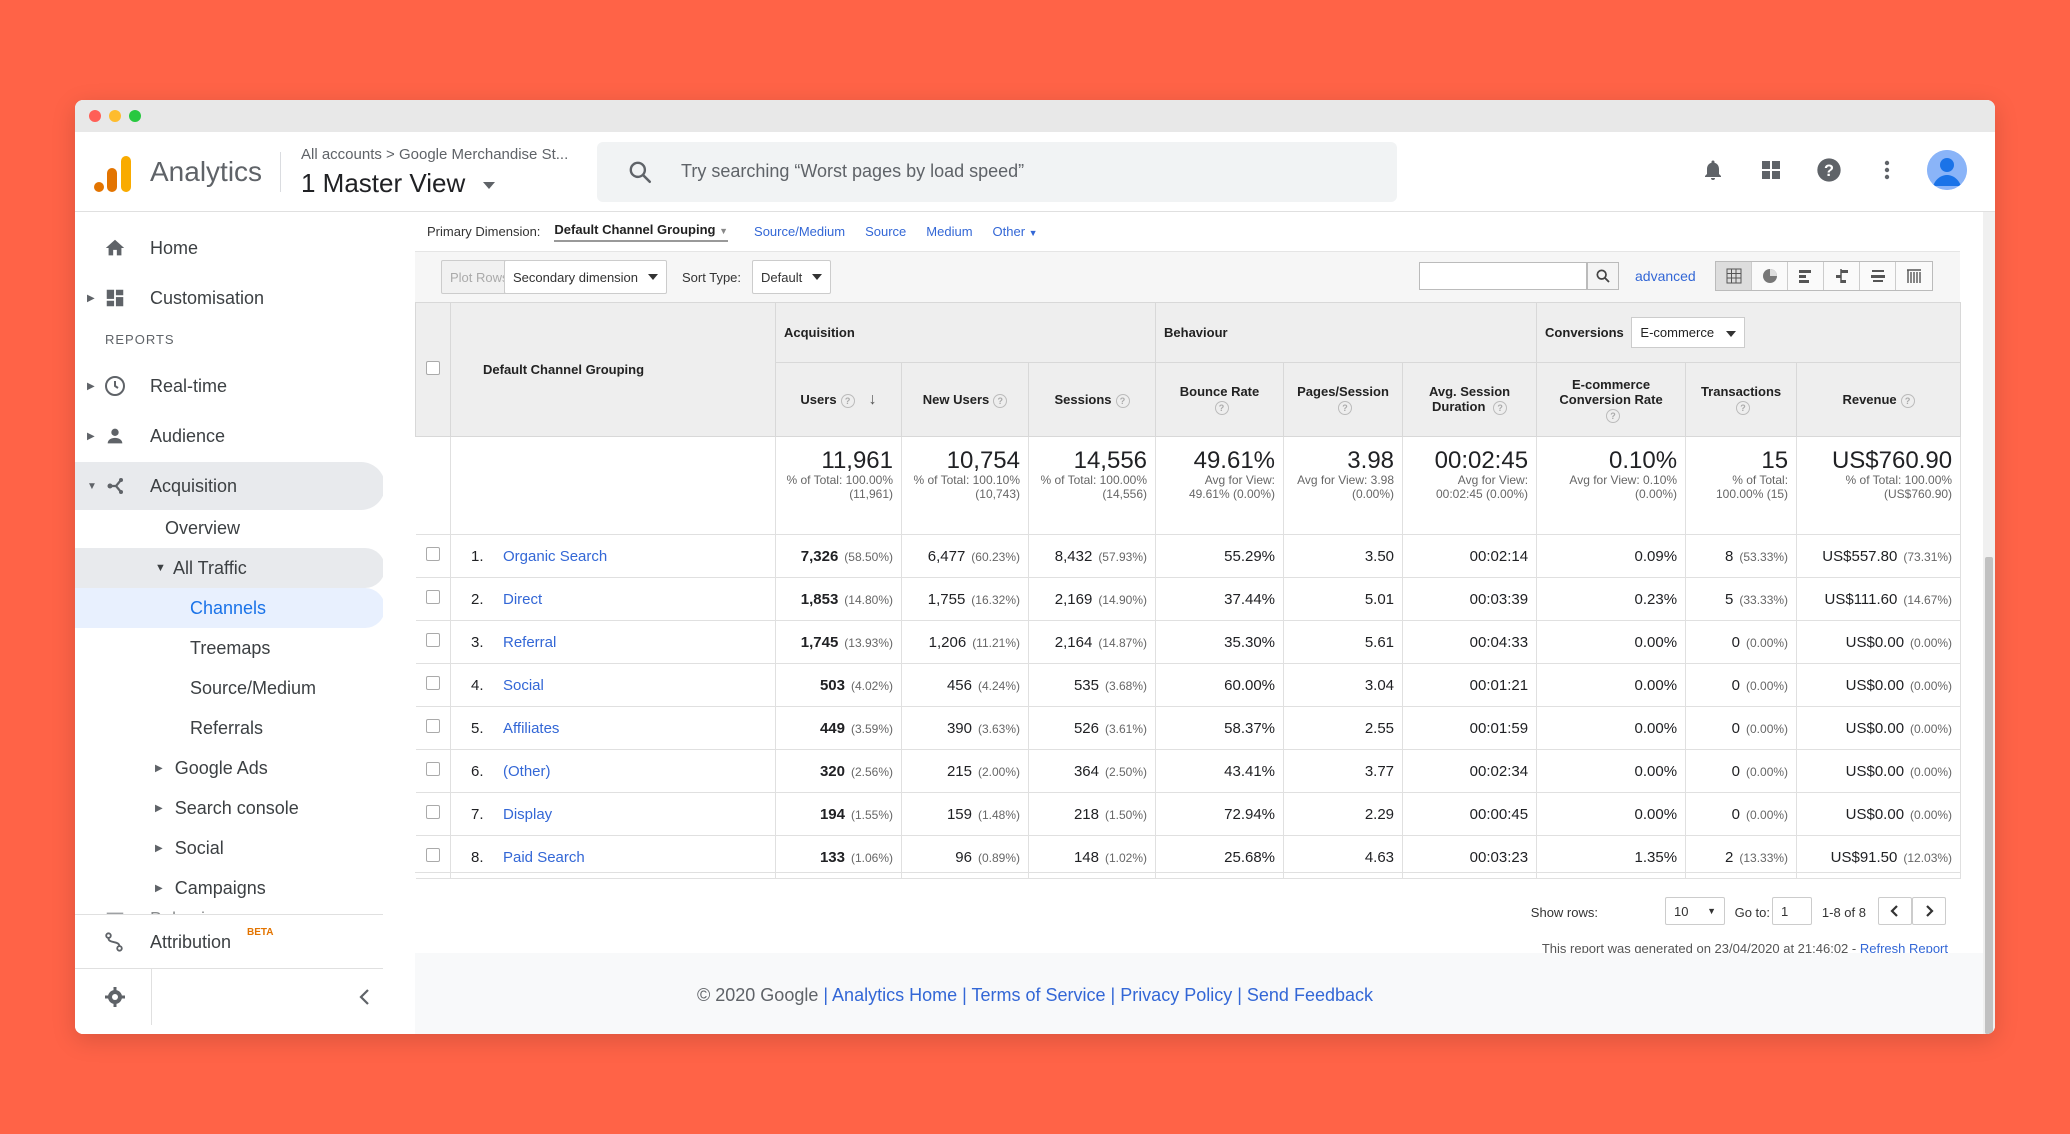  I want to click on sidebar-item-treemaps: Treemaps, so click(230, 648).